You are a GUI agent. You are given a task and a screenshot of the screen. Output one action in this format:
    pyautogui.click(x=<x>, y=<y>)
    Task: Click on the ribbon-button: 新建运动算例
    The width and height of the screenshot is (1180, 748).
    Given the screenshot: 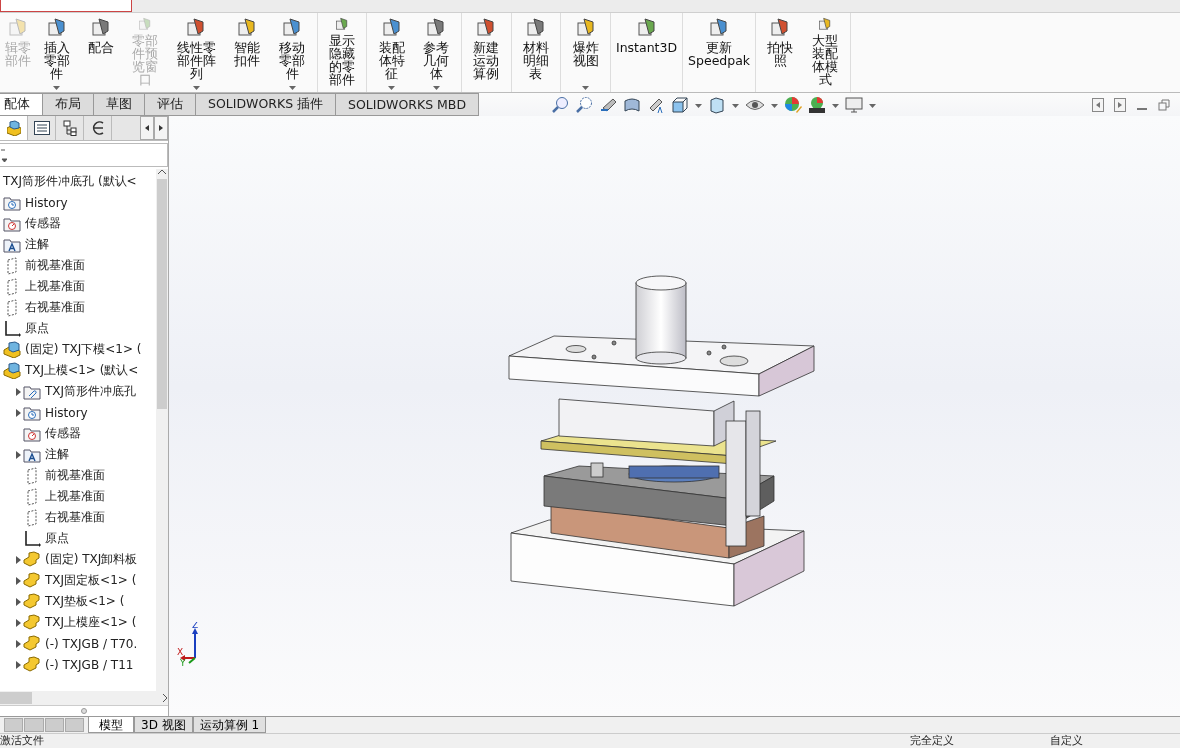 What is the action you would take?
    pyautogui.click(x=486, y=52)
    